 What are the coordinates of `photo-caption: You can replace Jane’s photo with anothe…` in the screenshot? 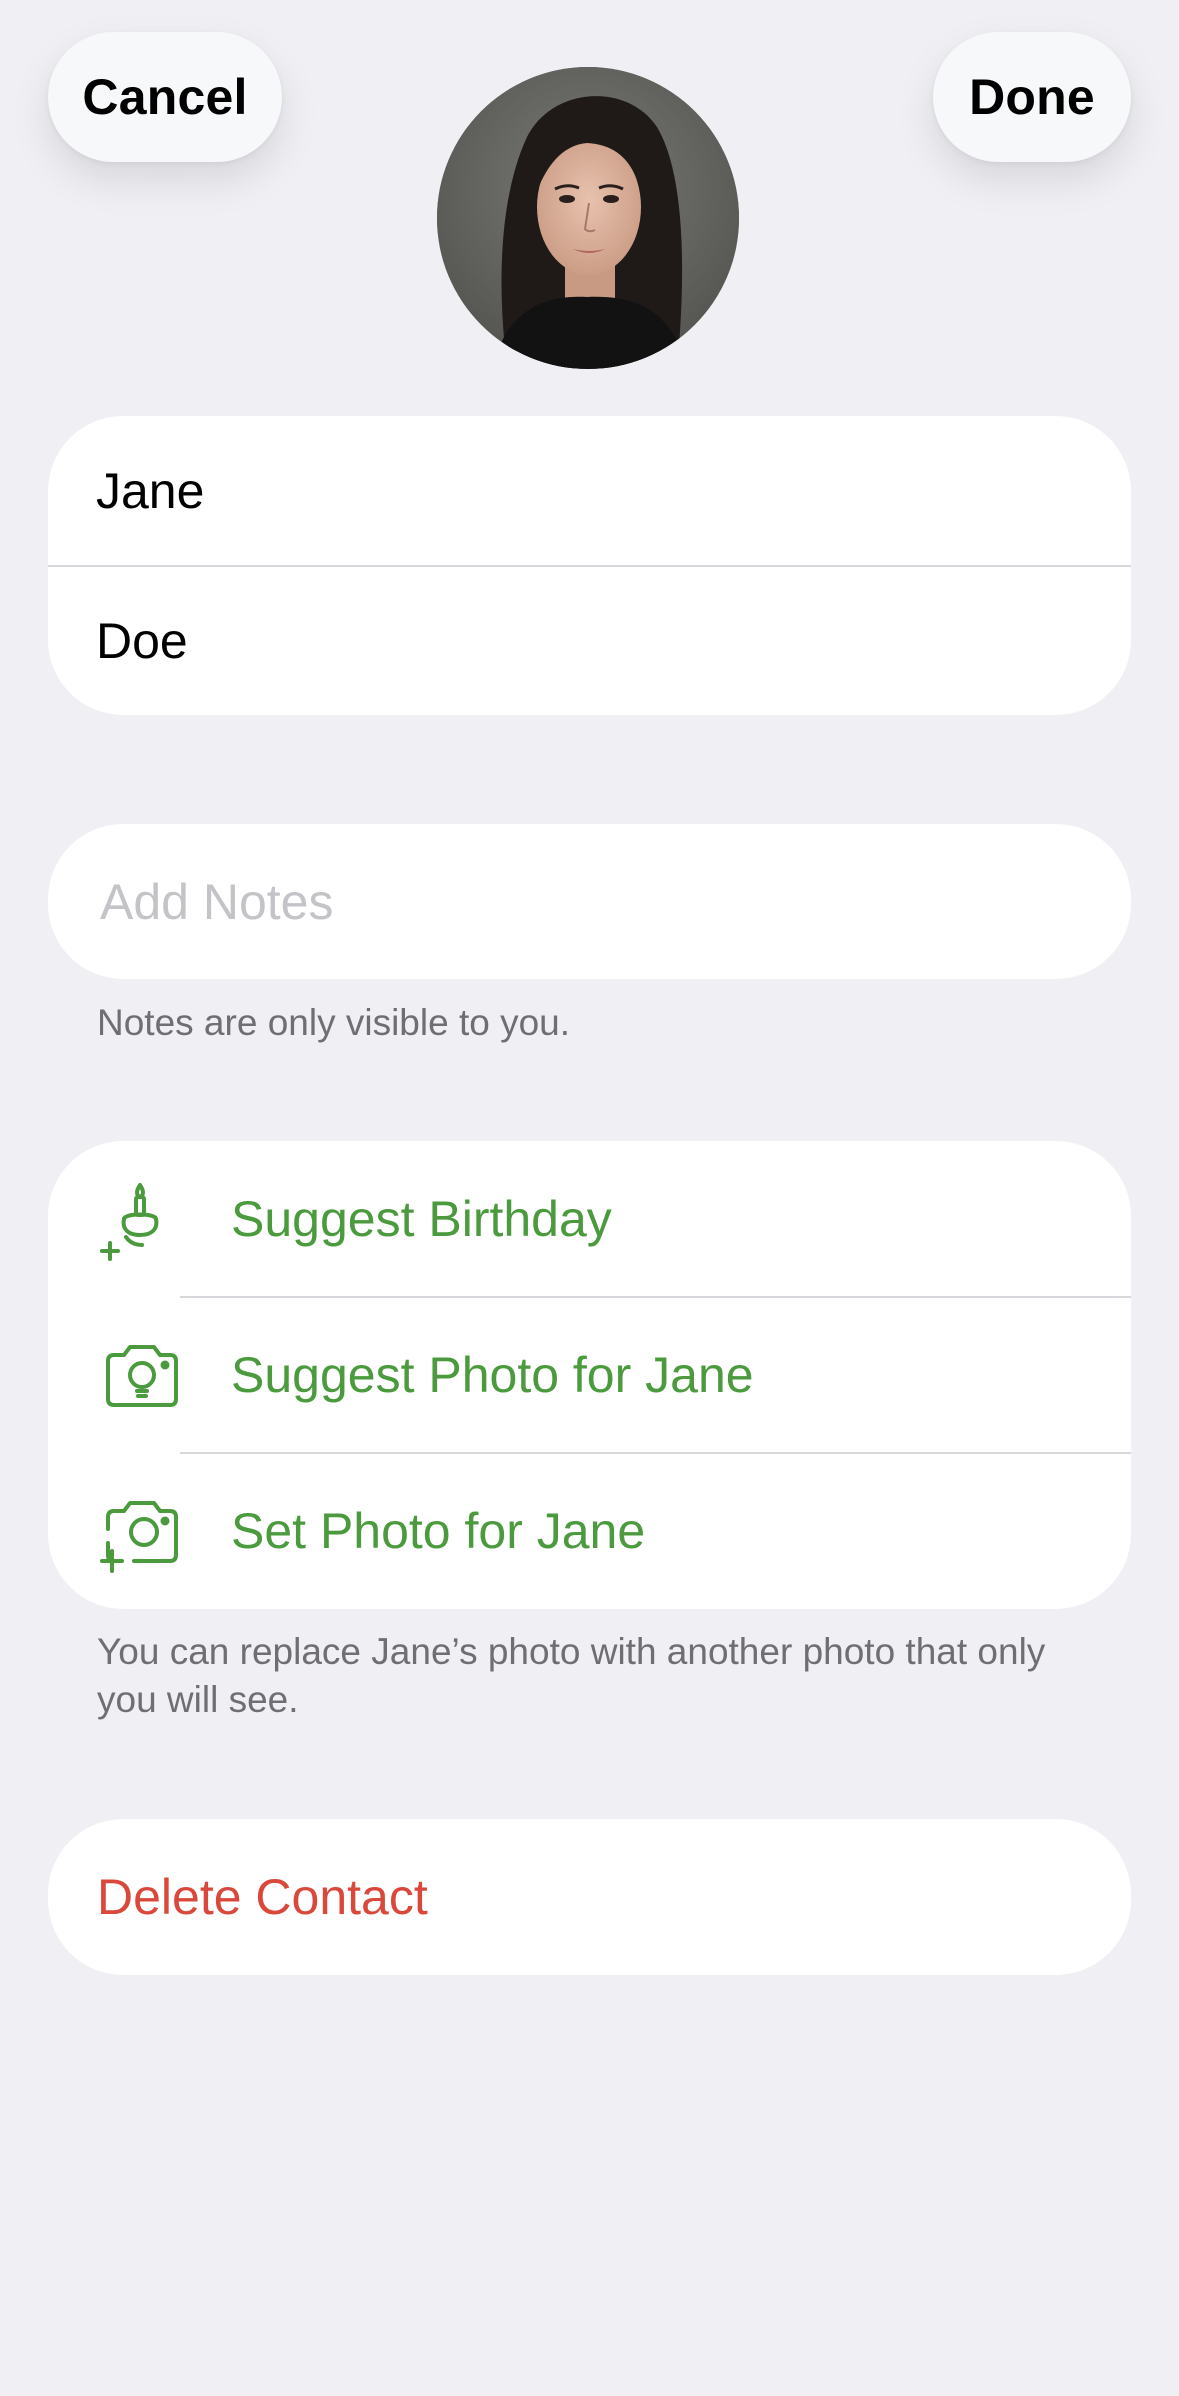 It's located at (571, 1675).